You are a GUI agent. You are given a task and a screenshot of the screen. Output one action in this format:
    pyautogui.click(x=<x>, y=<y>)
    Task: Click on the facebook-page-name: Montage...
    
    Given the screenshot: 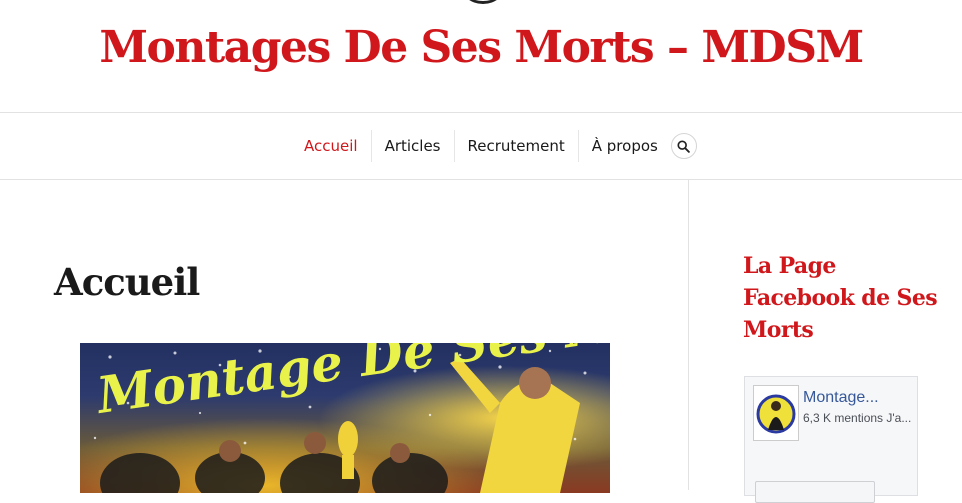 What is the action you would take?
    pyautogui.click(x=841, y=398)
    